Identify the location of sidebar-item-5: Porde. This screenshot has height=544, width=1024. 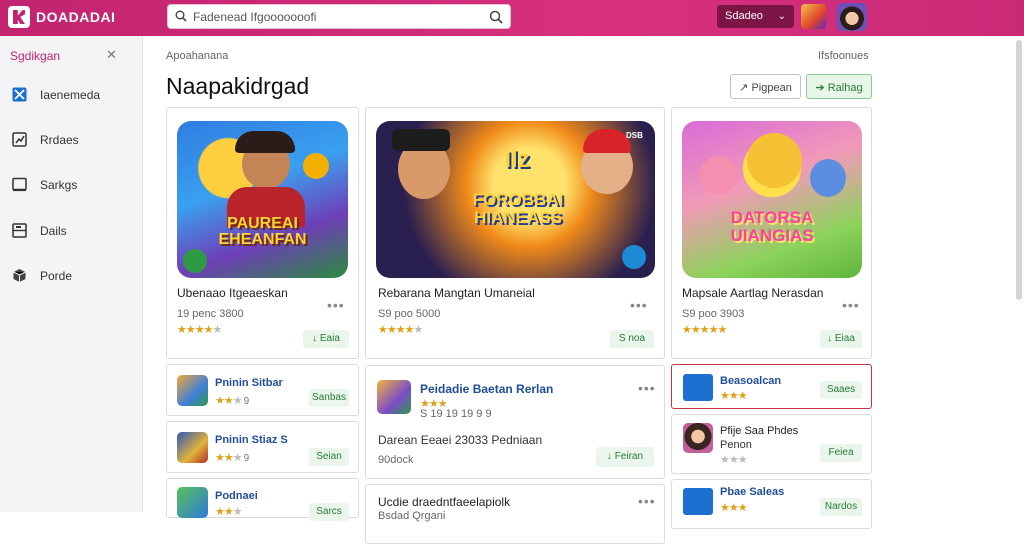
(71, 276).